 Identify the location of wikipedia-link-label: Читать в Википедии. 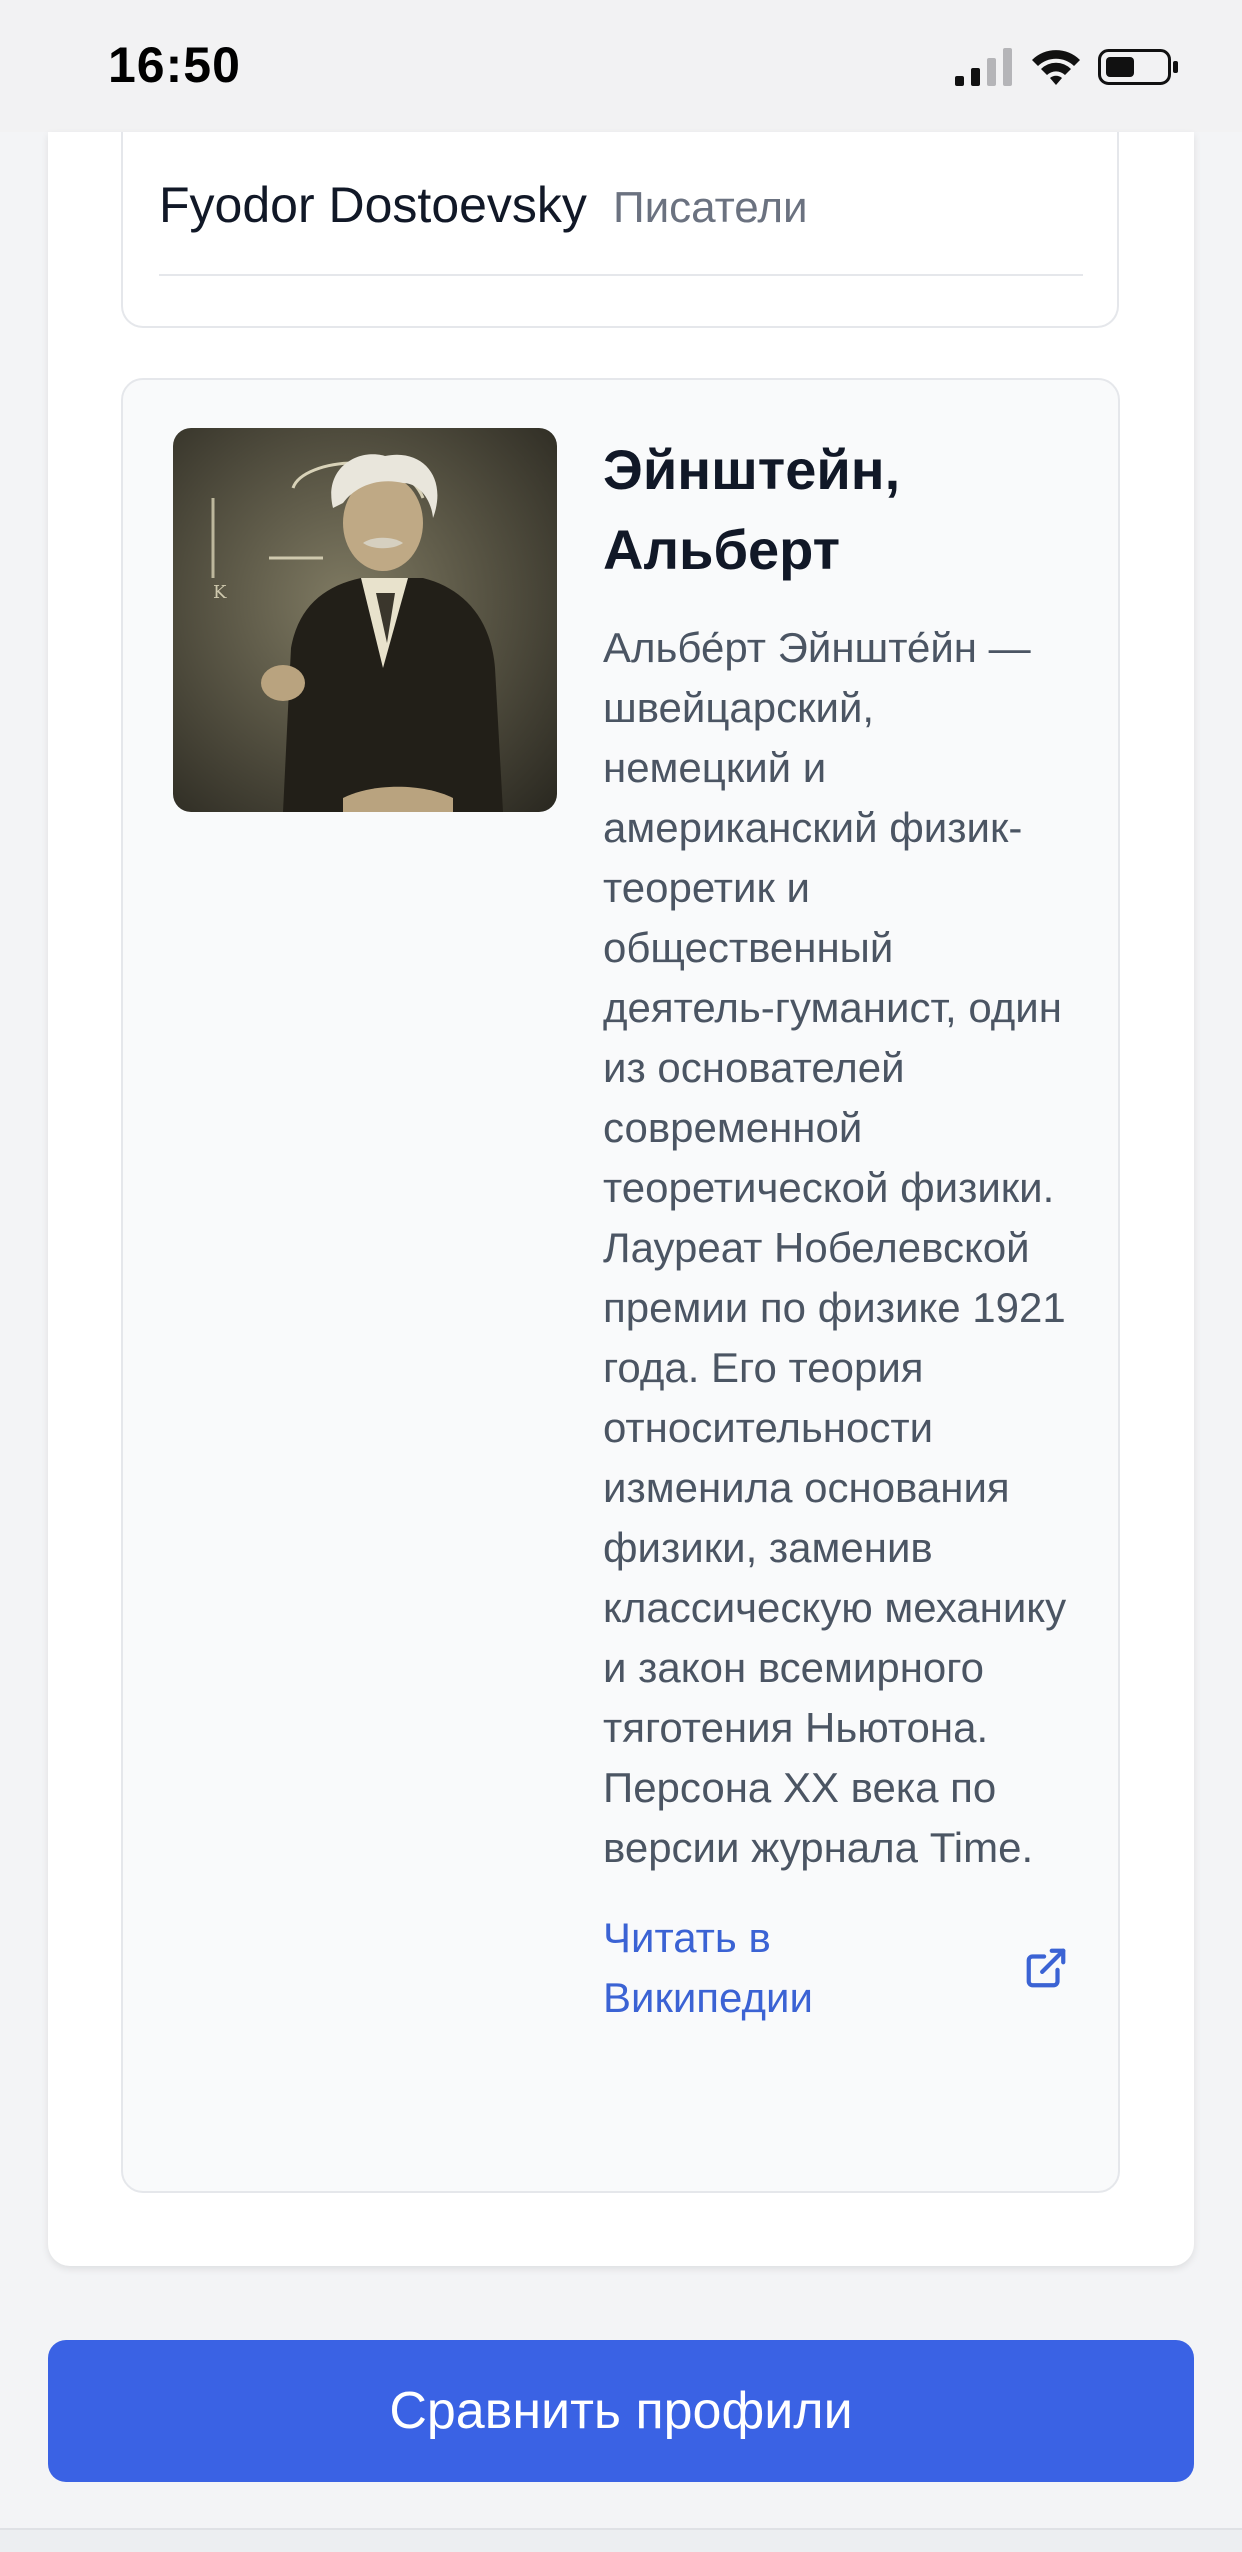
(708, 1967).